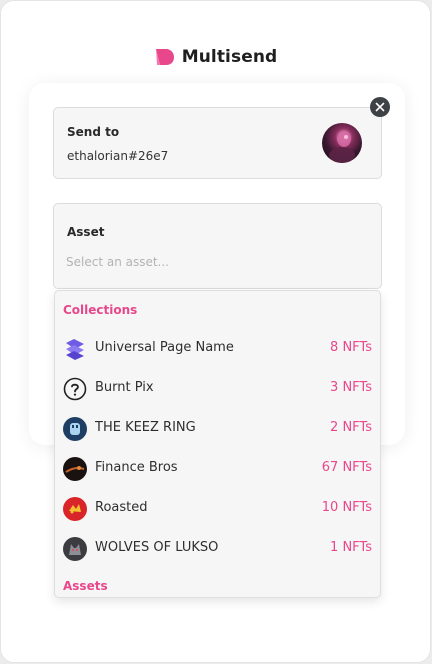  What do you see at coordinates (351, 387) in the screenshot?
I see `collection-count: 3 NFTs` at bounding box center [351, 387].